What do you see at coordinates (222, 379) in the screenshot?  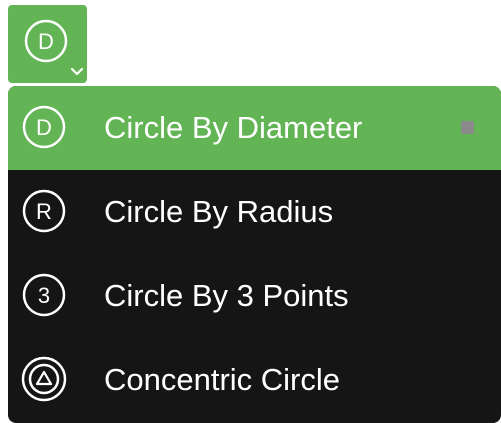 I see `menu-item-label: Concentric Circle` at bounding box center [222, 379].